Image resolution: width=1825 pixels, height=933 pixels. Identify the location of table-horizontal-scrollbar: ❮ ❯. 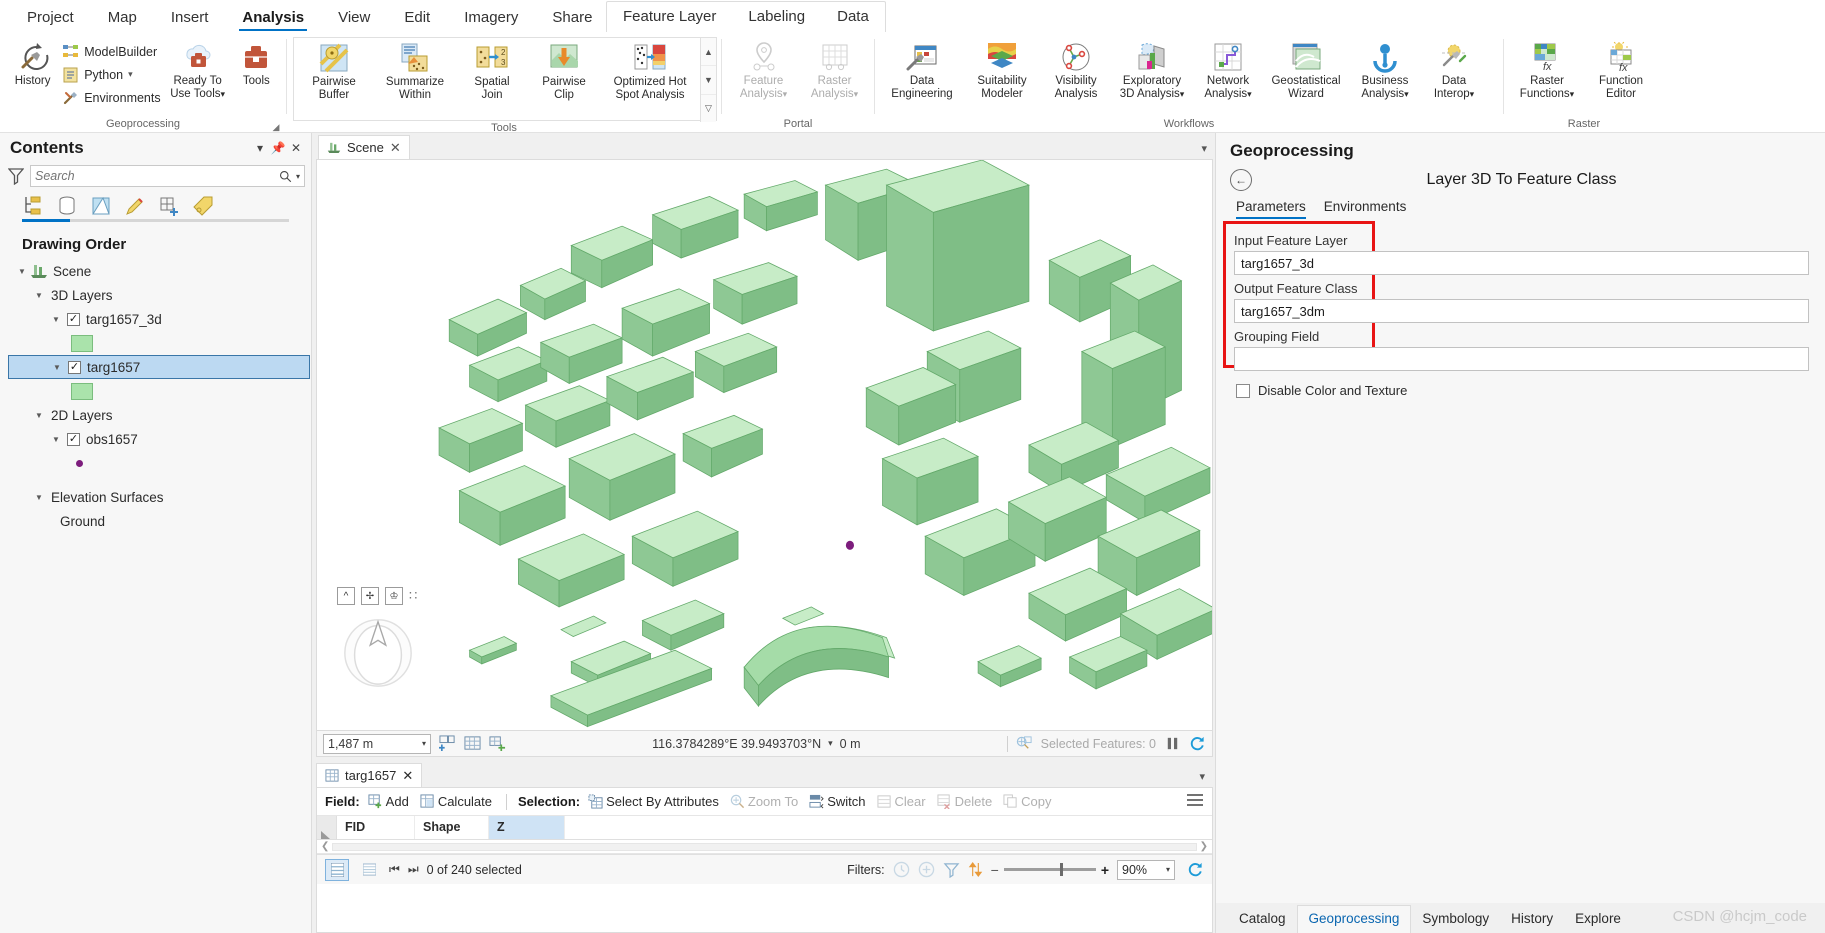
(764, 847).